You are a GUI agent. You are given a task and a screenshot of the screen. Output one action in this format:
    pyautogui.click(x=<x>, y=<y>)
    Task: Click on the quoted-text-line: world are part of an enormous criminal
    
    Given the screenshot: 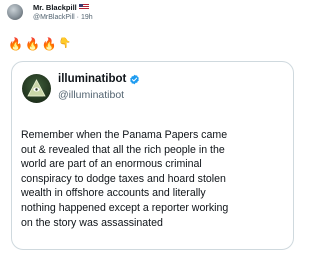 What is the action you would take?
    pyautogui.click(x=111, y=164)
    